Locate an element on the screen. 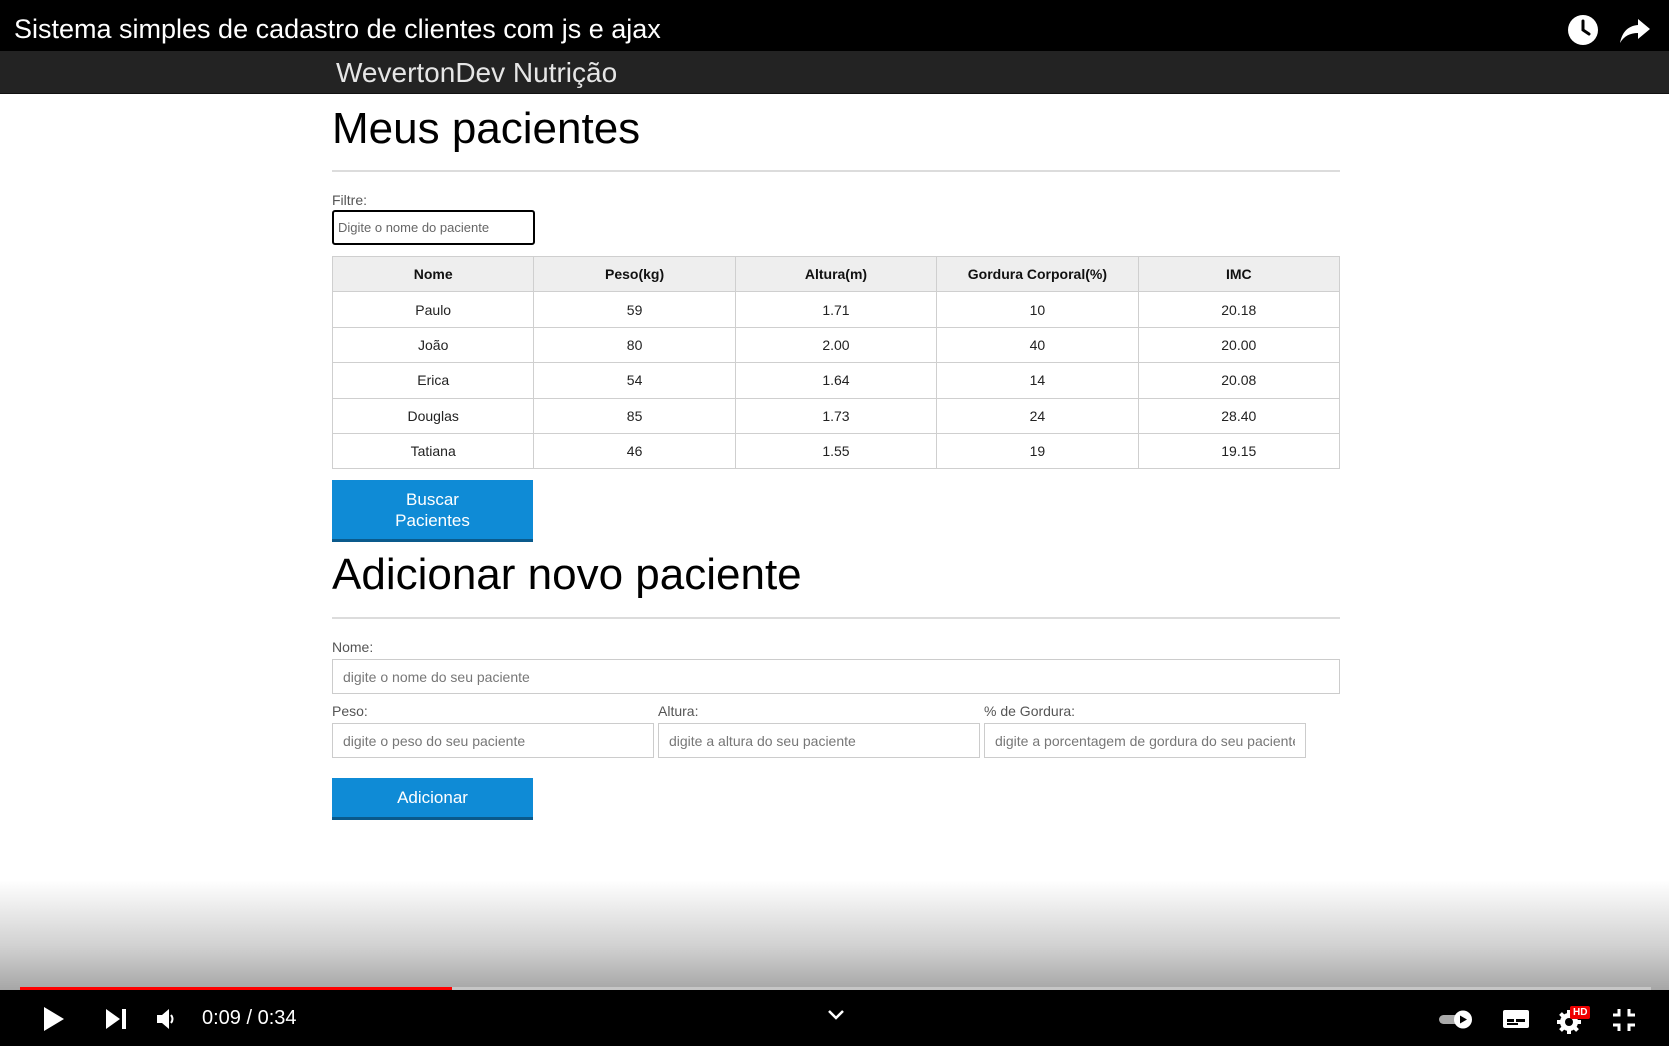  name-label: Nome: is located at coordinates (353, 647).